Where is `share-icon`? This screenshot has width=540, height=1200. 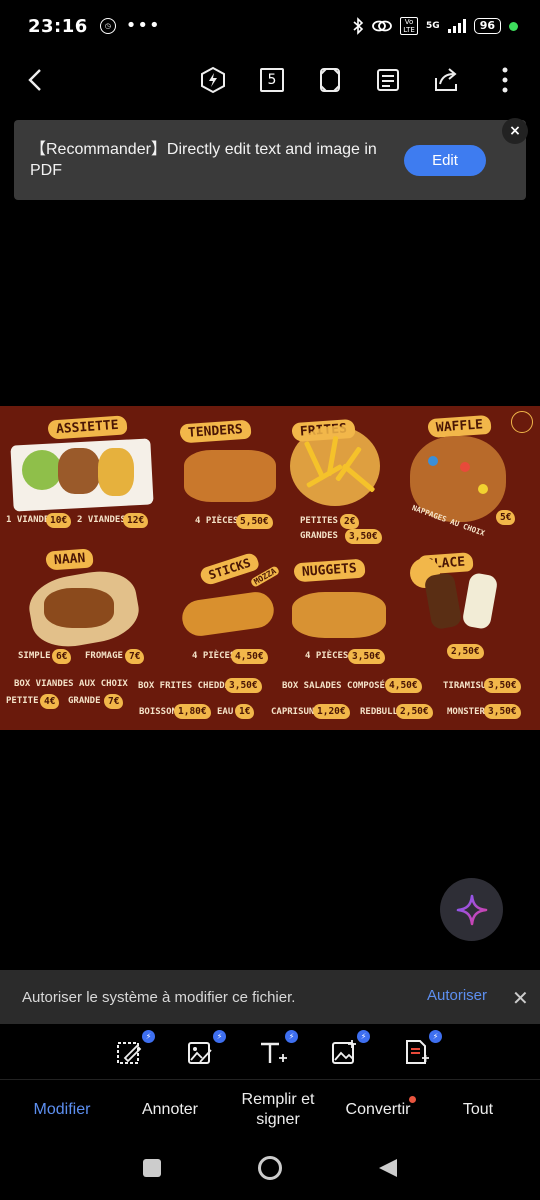 share-icon is located at coordinates (446, 80).